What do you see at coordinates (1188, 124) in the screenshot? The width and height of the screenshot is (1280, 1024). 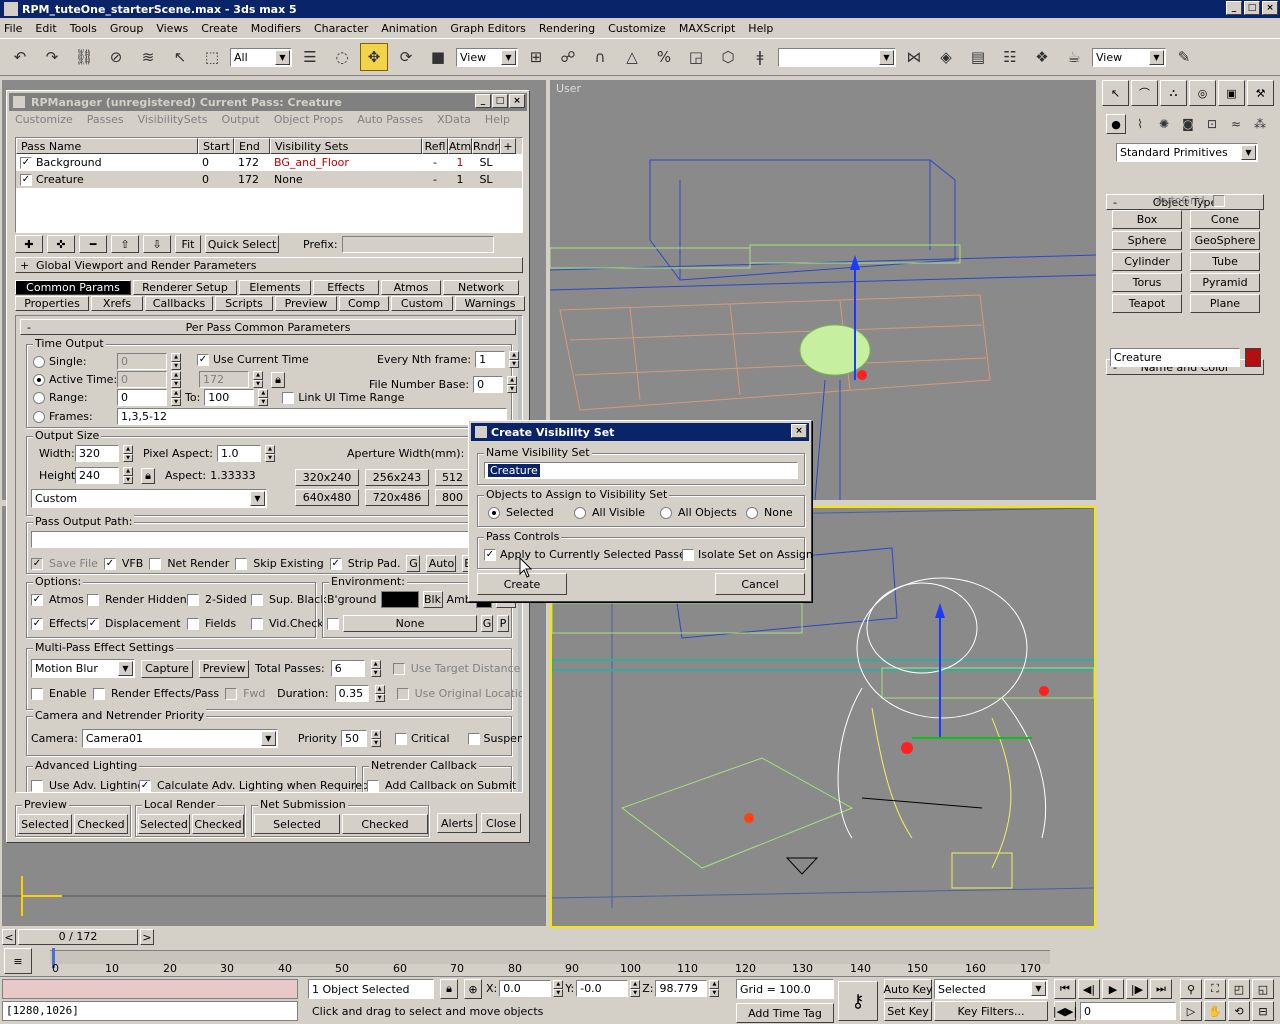 I see `cameras-icon: ◙` at bounding box center [1188, 124].